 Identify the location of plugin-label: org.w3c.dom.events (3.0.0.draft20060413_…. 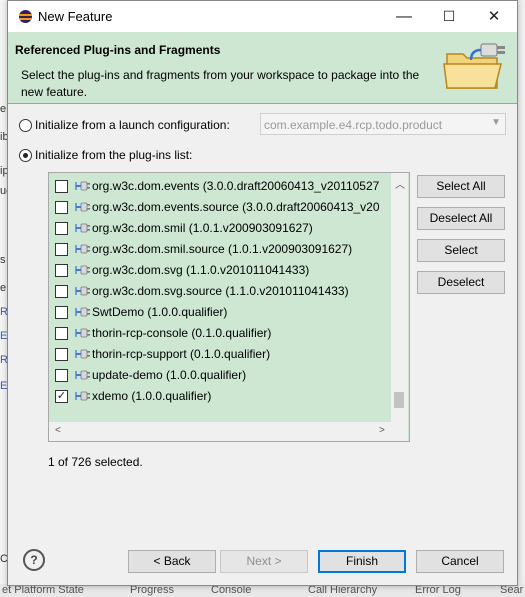
(236, 186).